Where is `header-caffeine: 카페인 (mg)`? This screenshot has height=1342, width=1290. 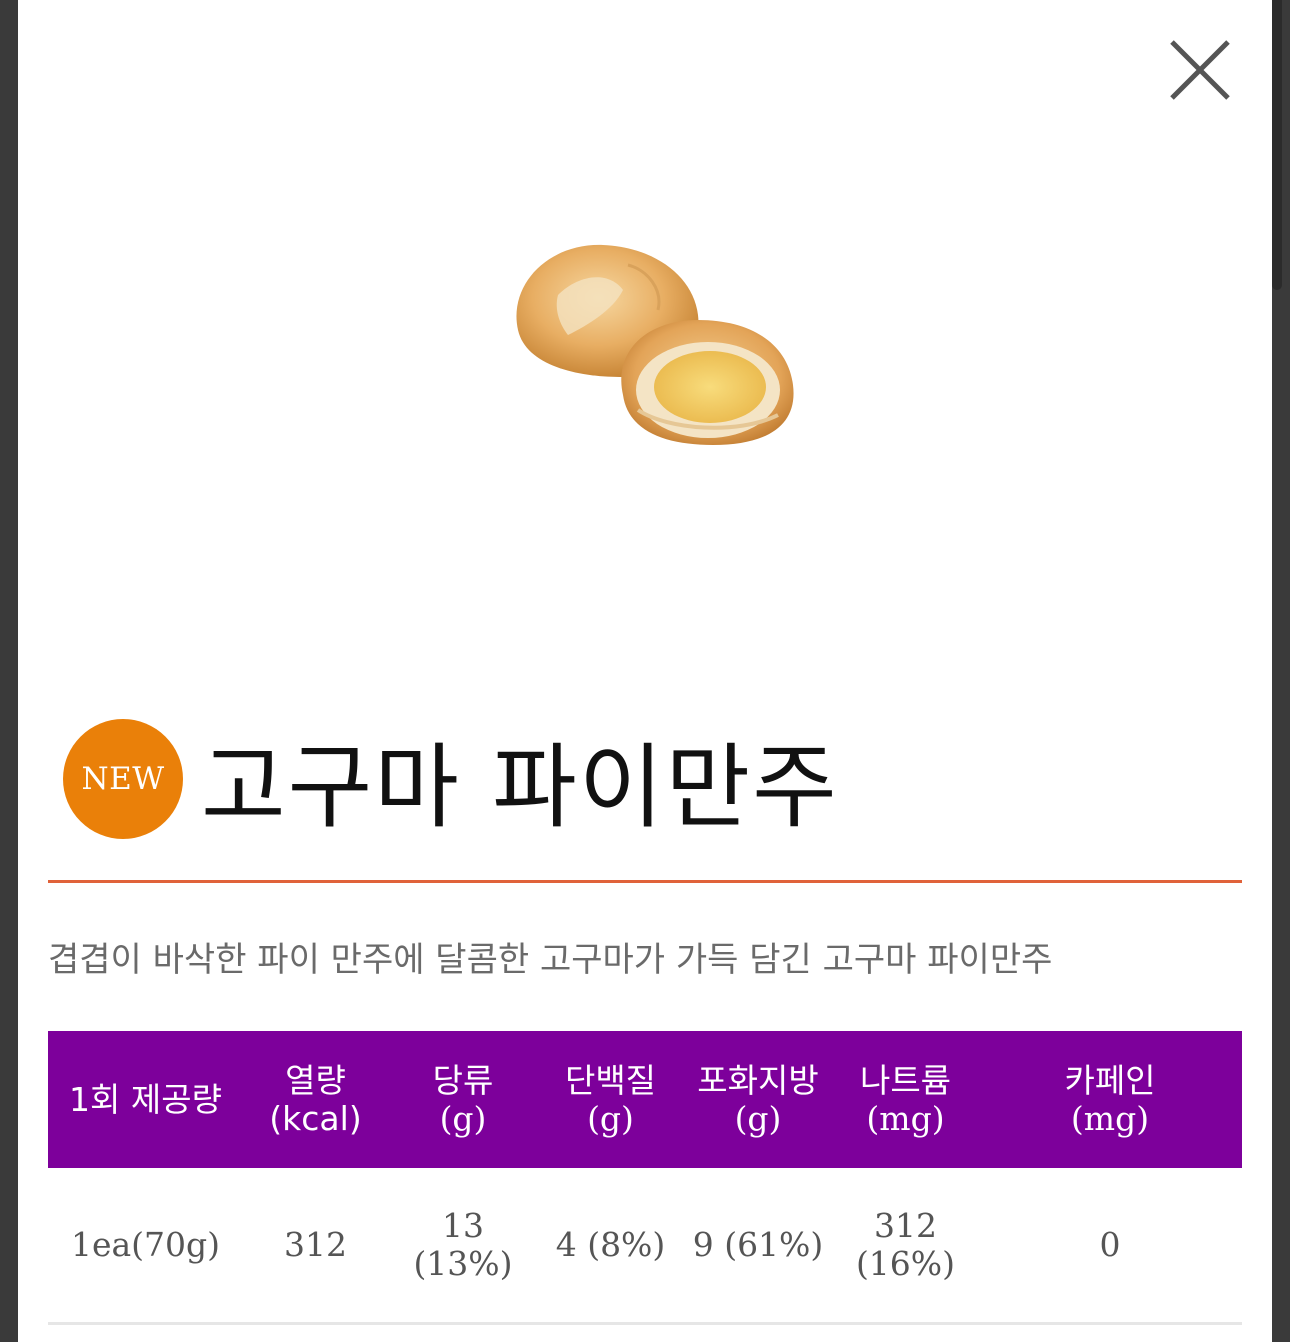
header-caffeine: 카페인 (mg) is located at coordinates (1110, 1099).